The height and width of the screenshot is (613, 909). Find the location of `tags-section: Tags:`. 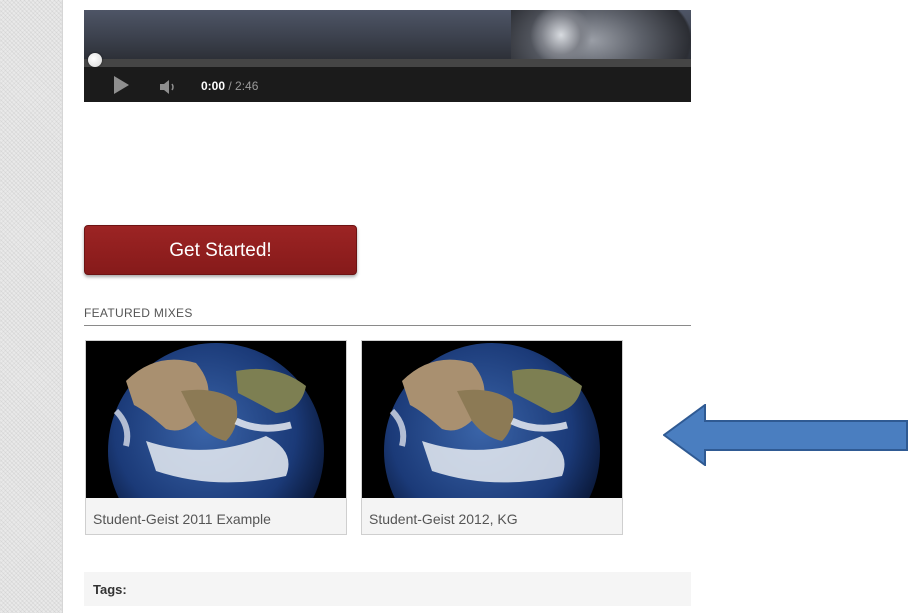

tags-section: Tags: is located at coordinates (387, 589).